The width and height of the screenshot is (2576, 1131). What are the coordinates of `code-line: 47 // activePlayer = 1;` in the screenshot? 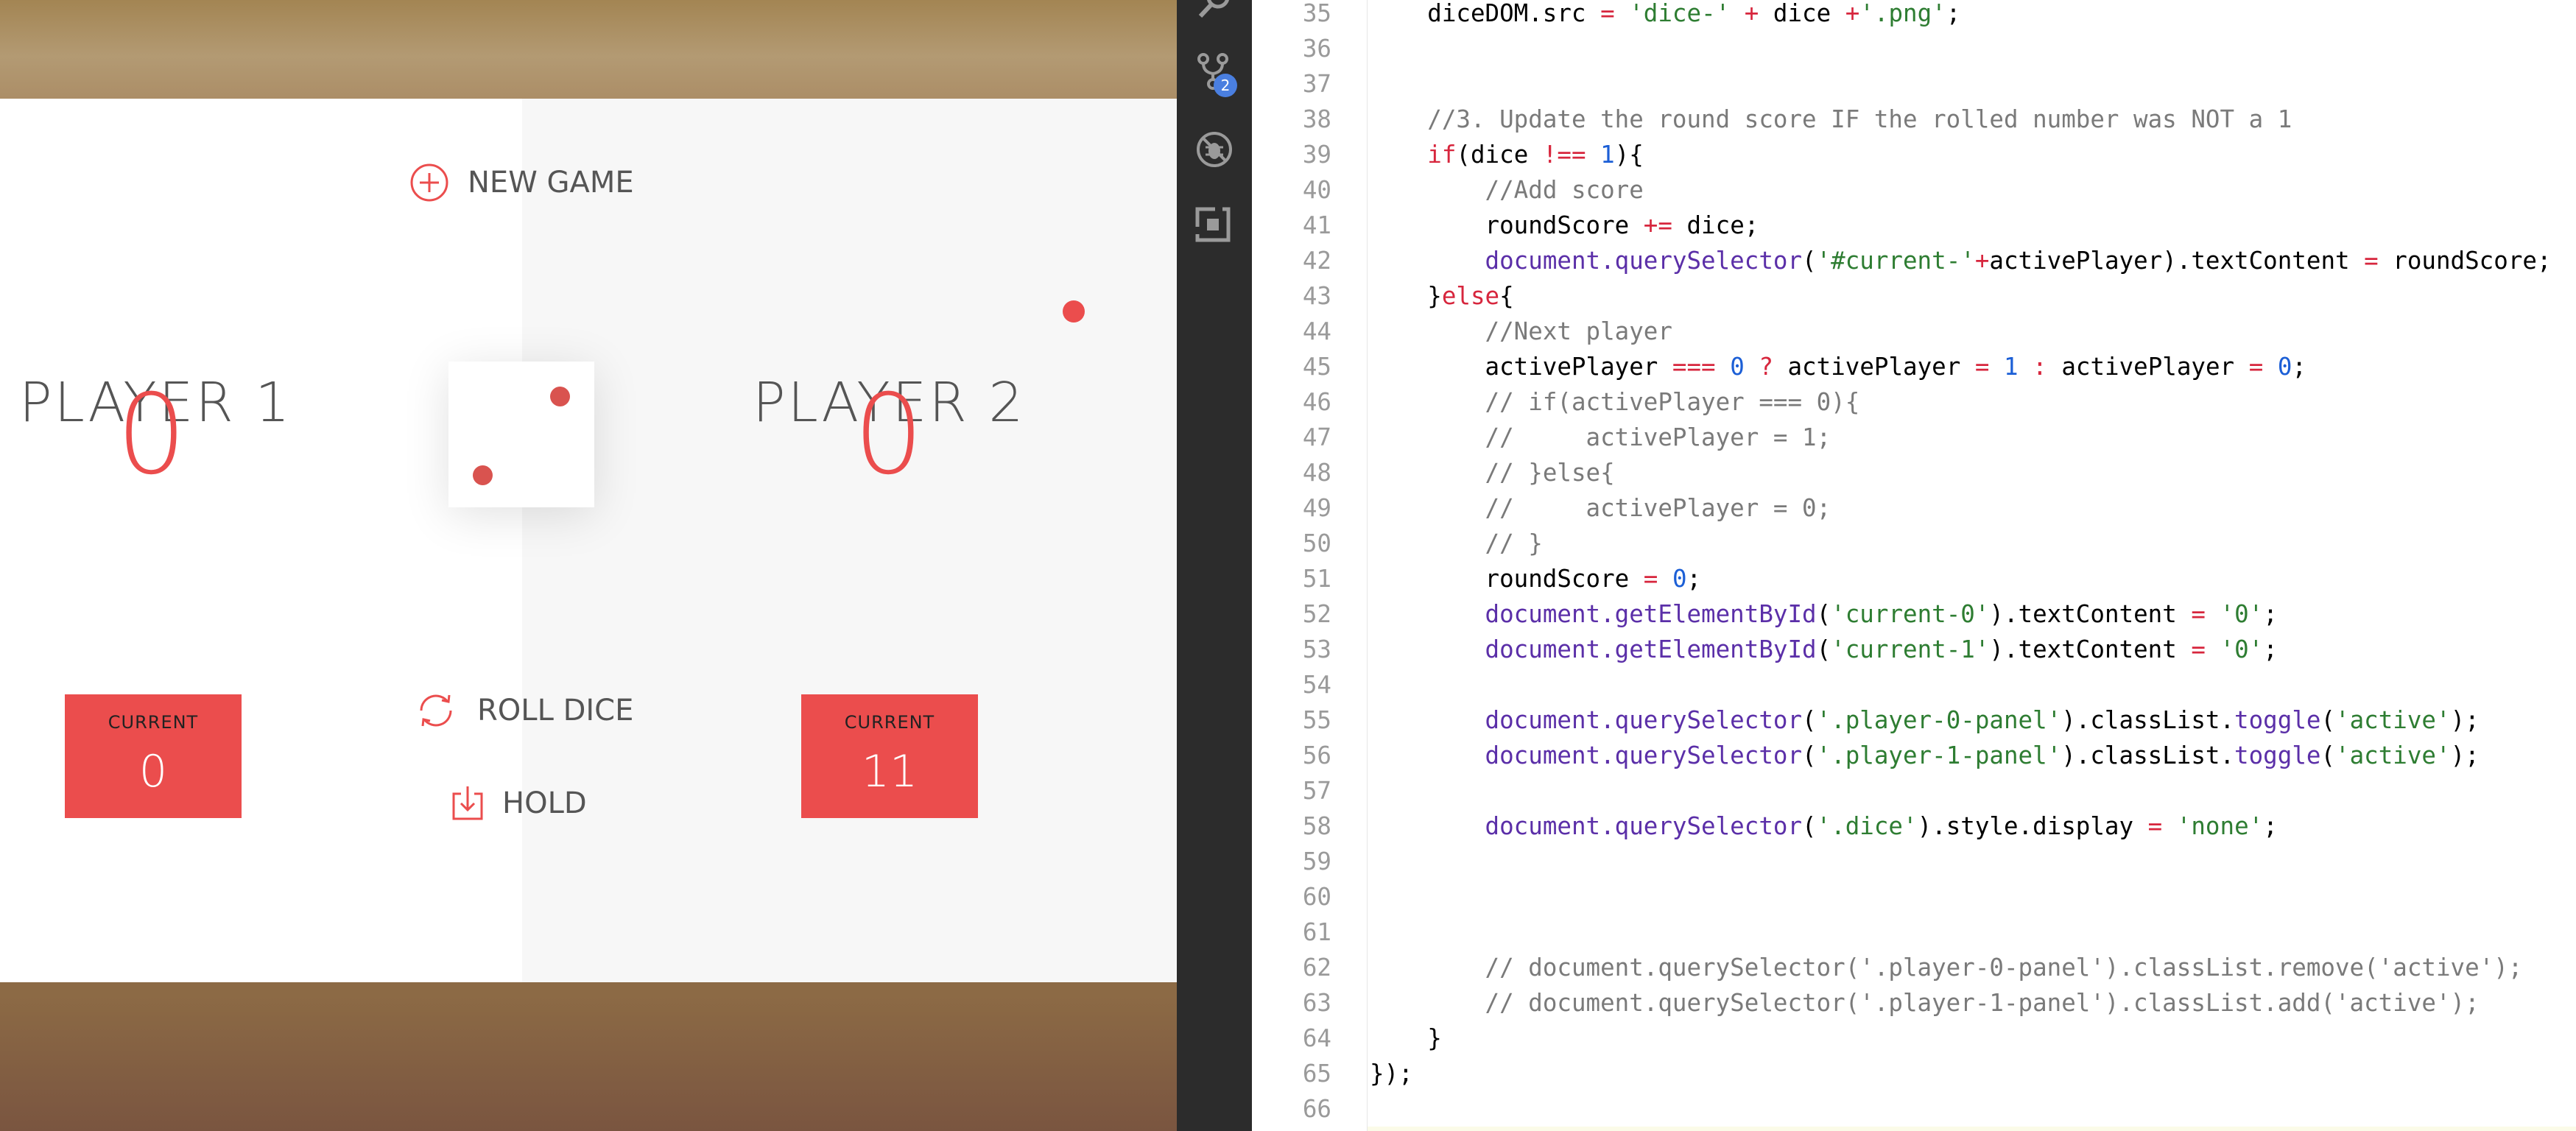 It's located at (1914, 437).